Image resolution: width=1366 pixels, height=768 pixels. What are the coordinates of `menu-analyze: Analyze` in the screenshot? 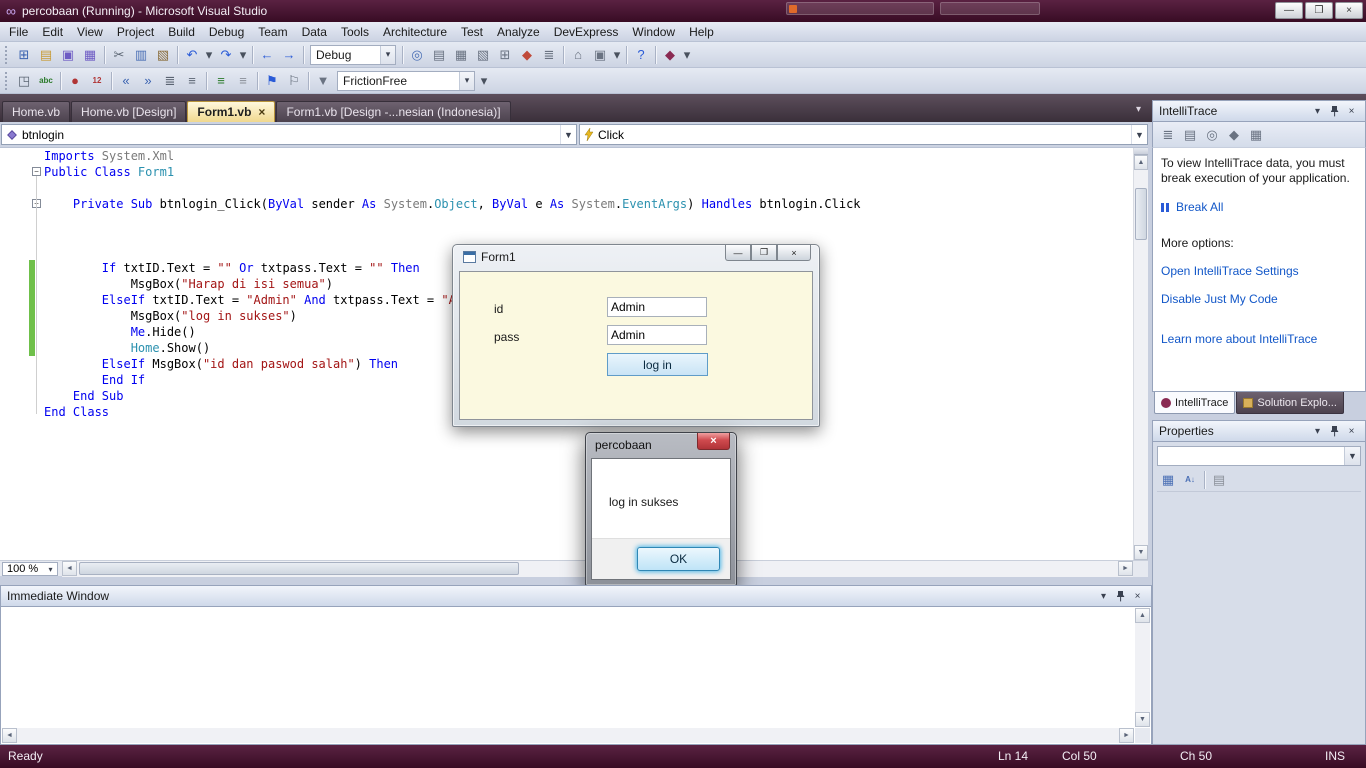 It's located at (518, 32).